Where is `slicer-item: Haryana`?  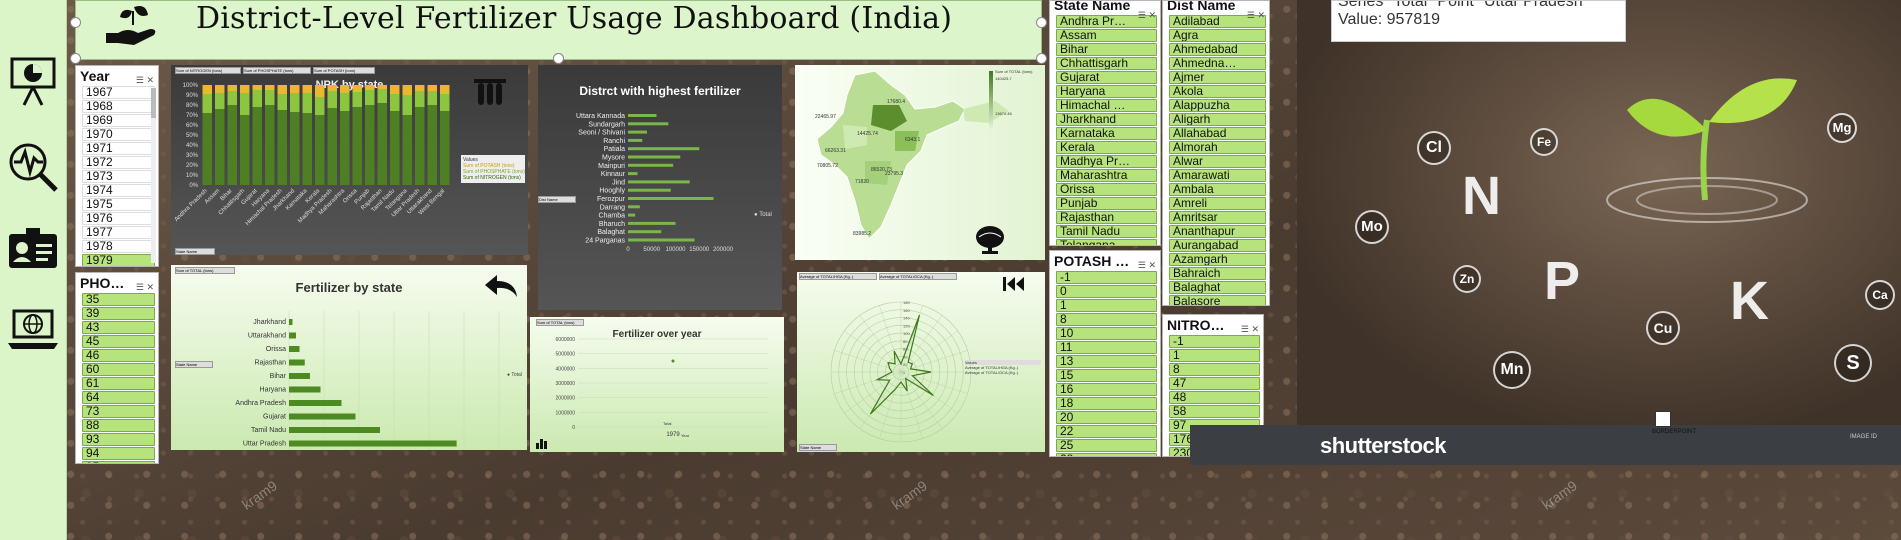 slicer-item: Haryana is located at coordinates (1106, 91).